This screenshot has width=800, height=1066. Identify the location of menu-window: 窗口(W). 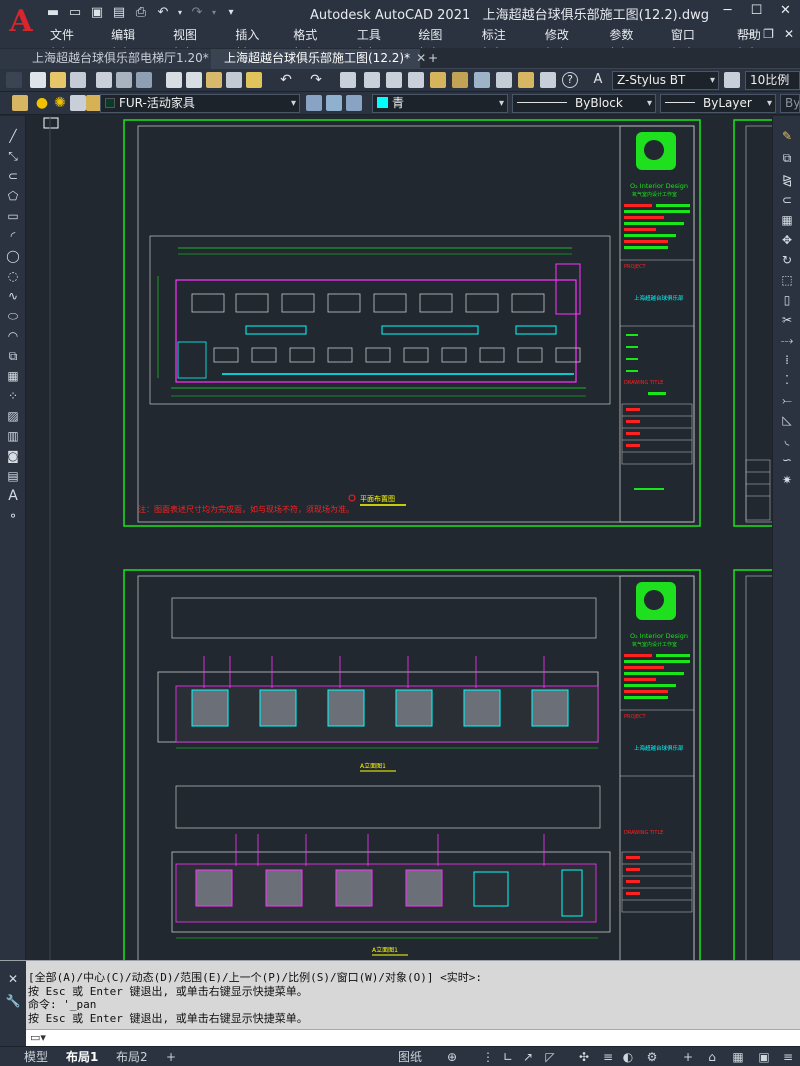
(697, 43).